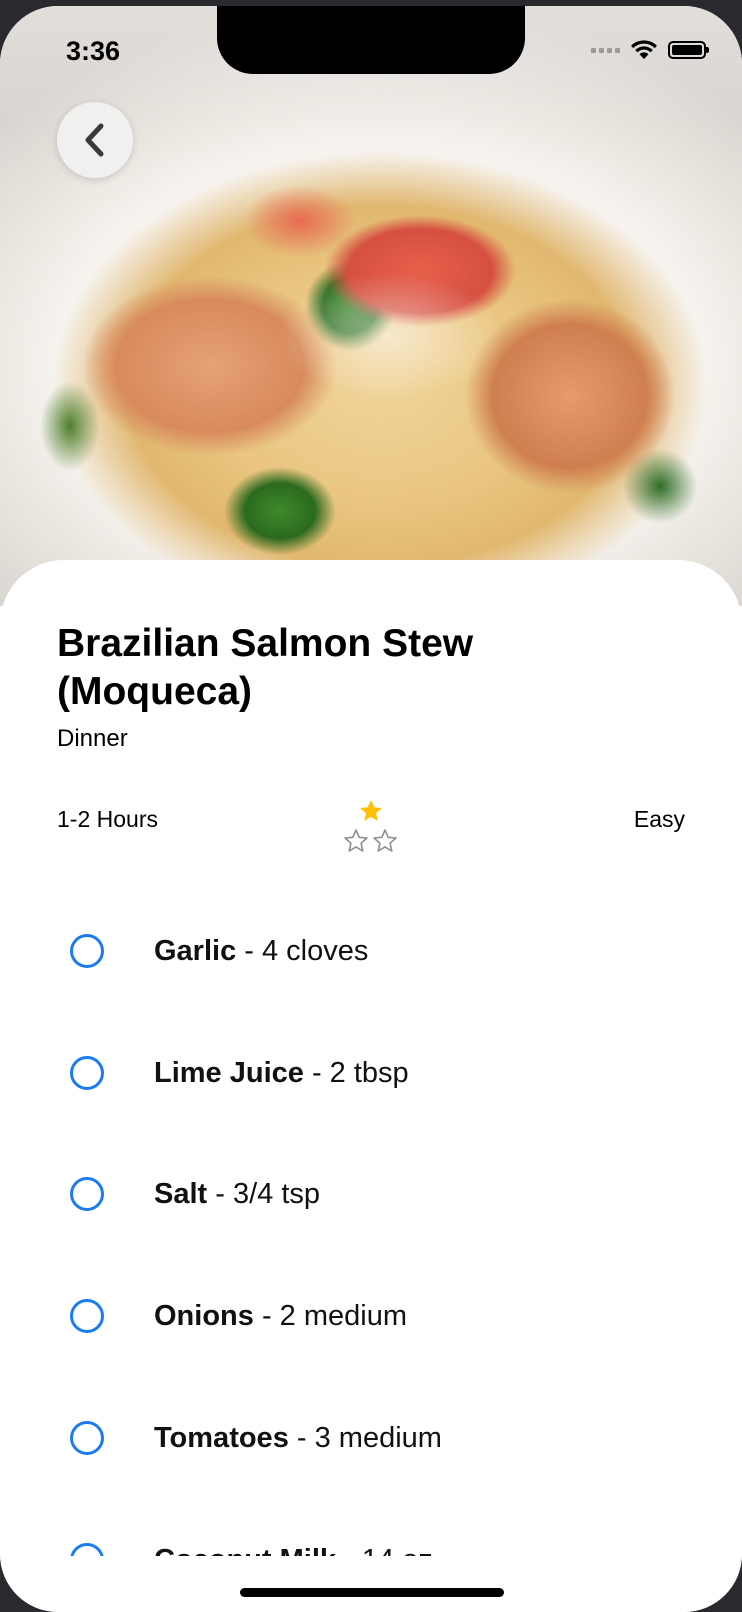  What do you see at coordinates (372, 1592) in the screenshot?
I see `home-indicator` at bounding box center [372, 1592].